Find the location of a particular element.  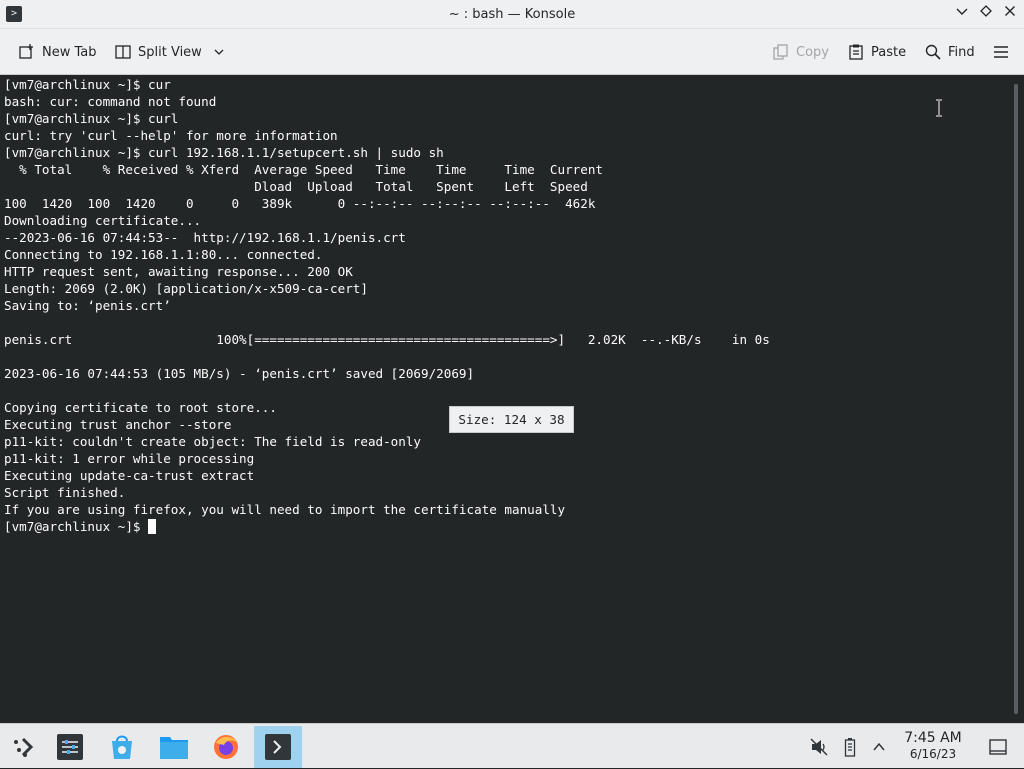

title-bar: > ~ : bash — Konsole is located at coordinates (512, 14).